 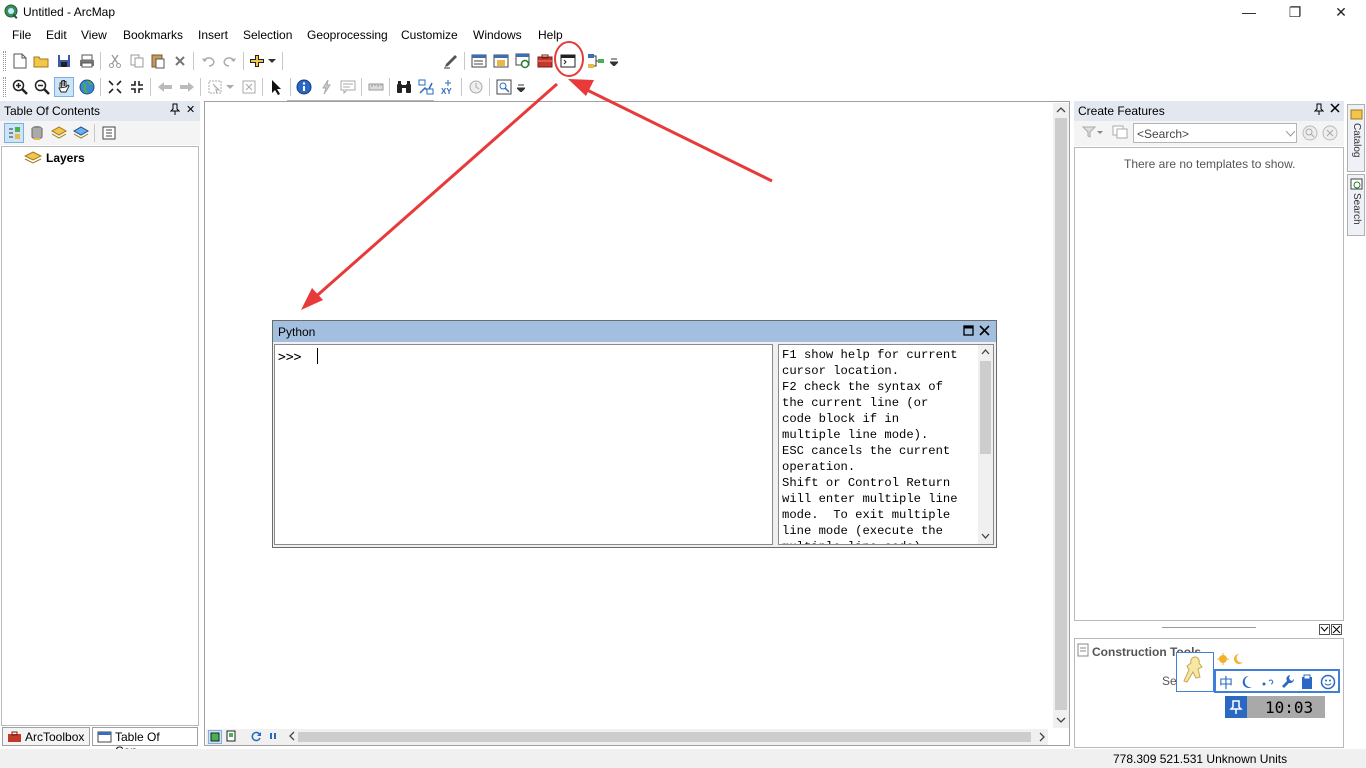 I want to click on menu-geoprocessing: Geoprocessing, so click(x=347, y=35).